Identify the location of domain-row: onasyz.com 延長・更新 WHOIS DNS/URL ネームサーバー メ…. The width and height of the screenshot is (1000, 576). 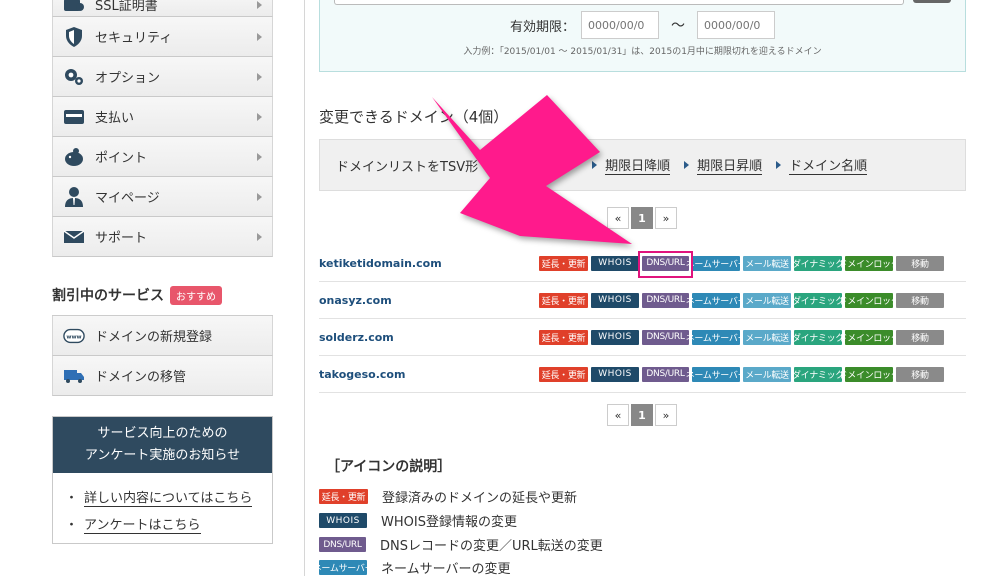
(642, 300).